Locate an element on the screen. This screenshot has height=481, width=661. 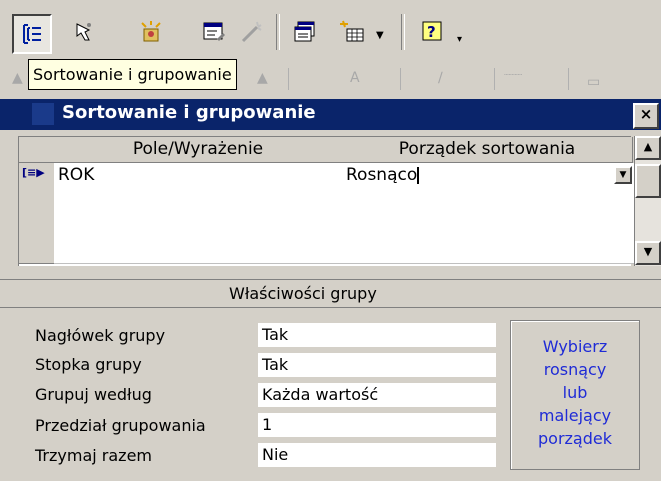
scroll-up-button: ▲ is located at coordinates (648, 148).